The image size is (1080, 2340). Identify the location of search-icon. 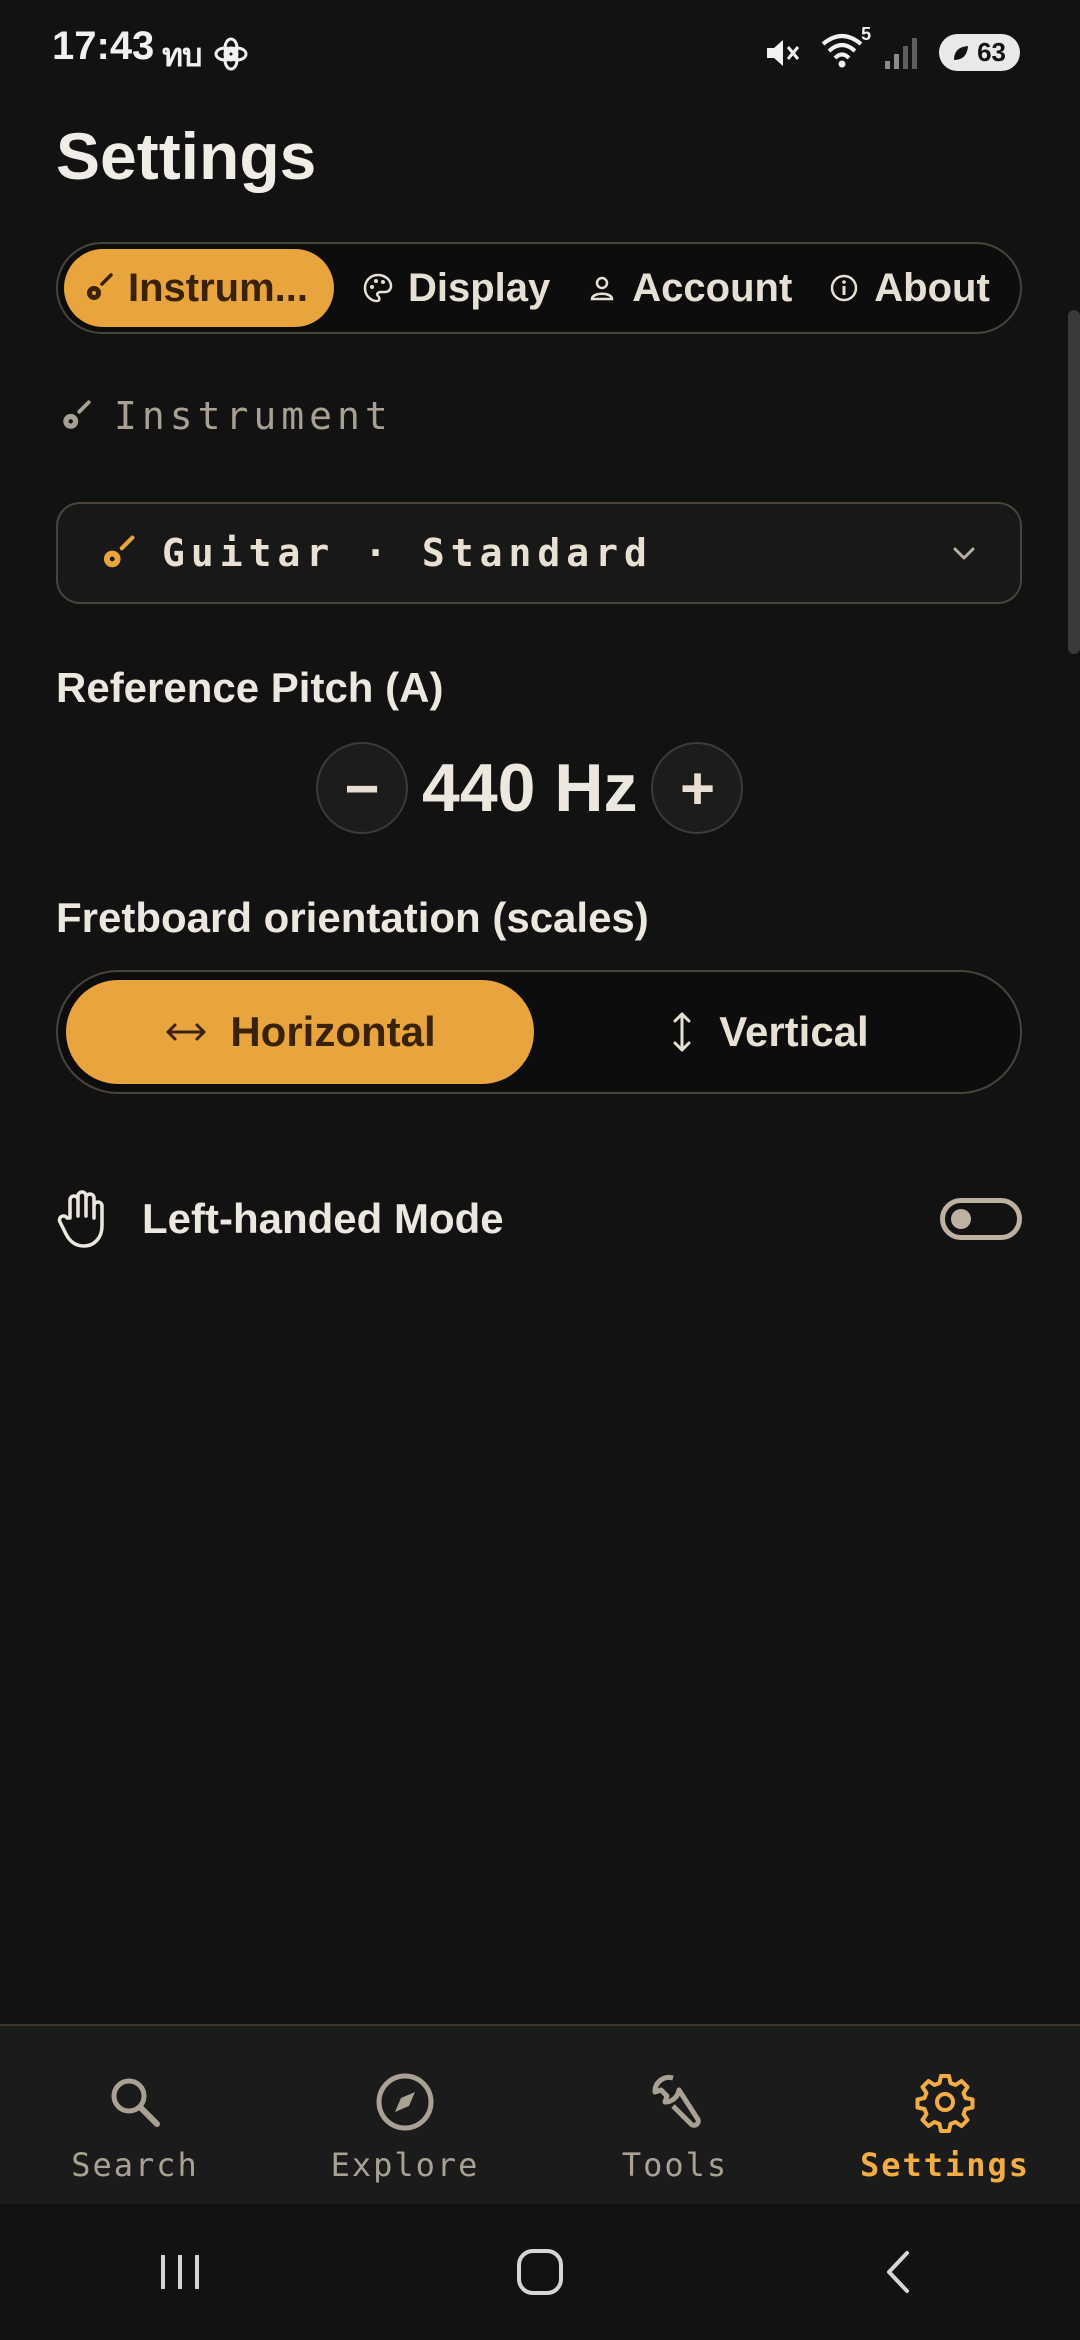
(135, 2102).